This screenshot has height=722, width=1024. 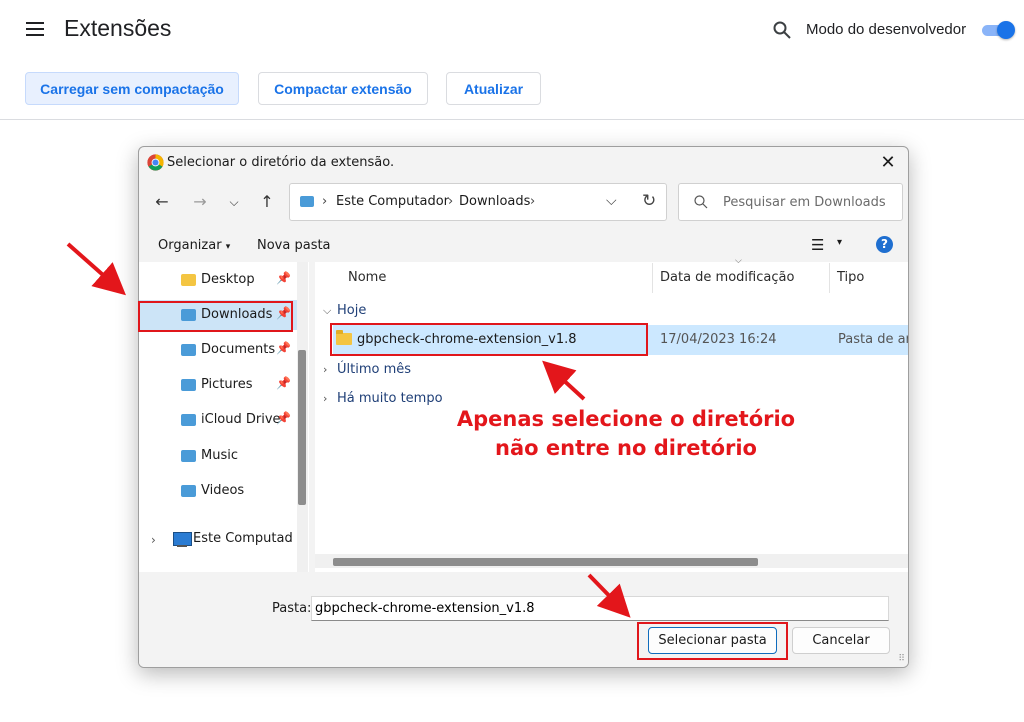 I want to click on arrow-to-downloads, so click(x=96, y=269).